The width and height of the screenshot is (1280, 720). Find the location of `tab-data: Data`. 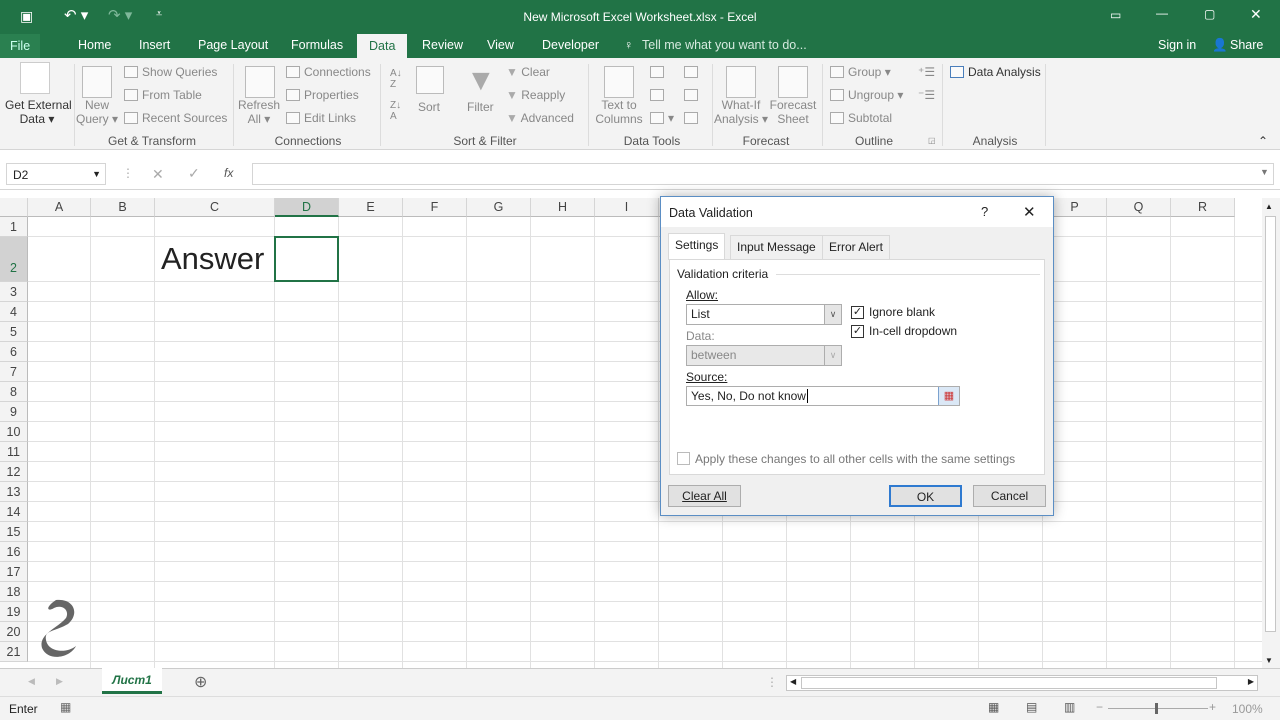

tab-data: Data is located at coordinates (382, 46).